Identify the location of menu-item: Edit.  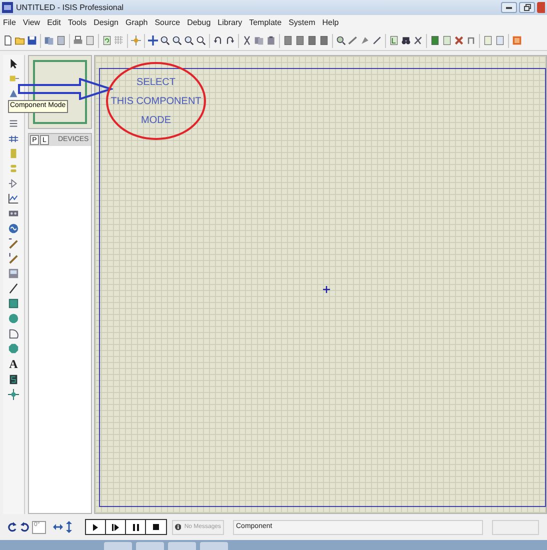
(54, 23).